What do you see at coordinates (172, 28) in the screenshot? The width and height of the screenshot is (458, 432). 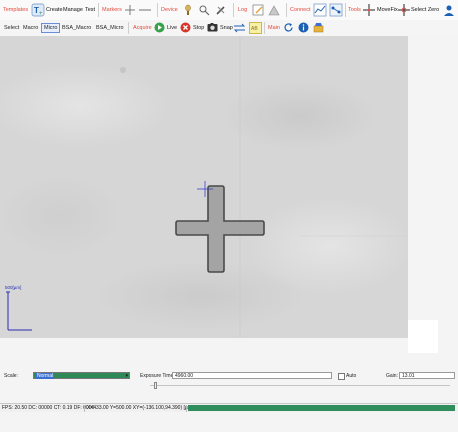 I see `live-button: Live` at bounding box center [172, 28].